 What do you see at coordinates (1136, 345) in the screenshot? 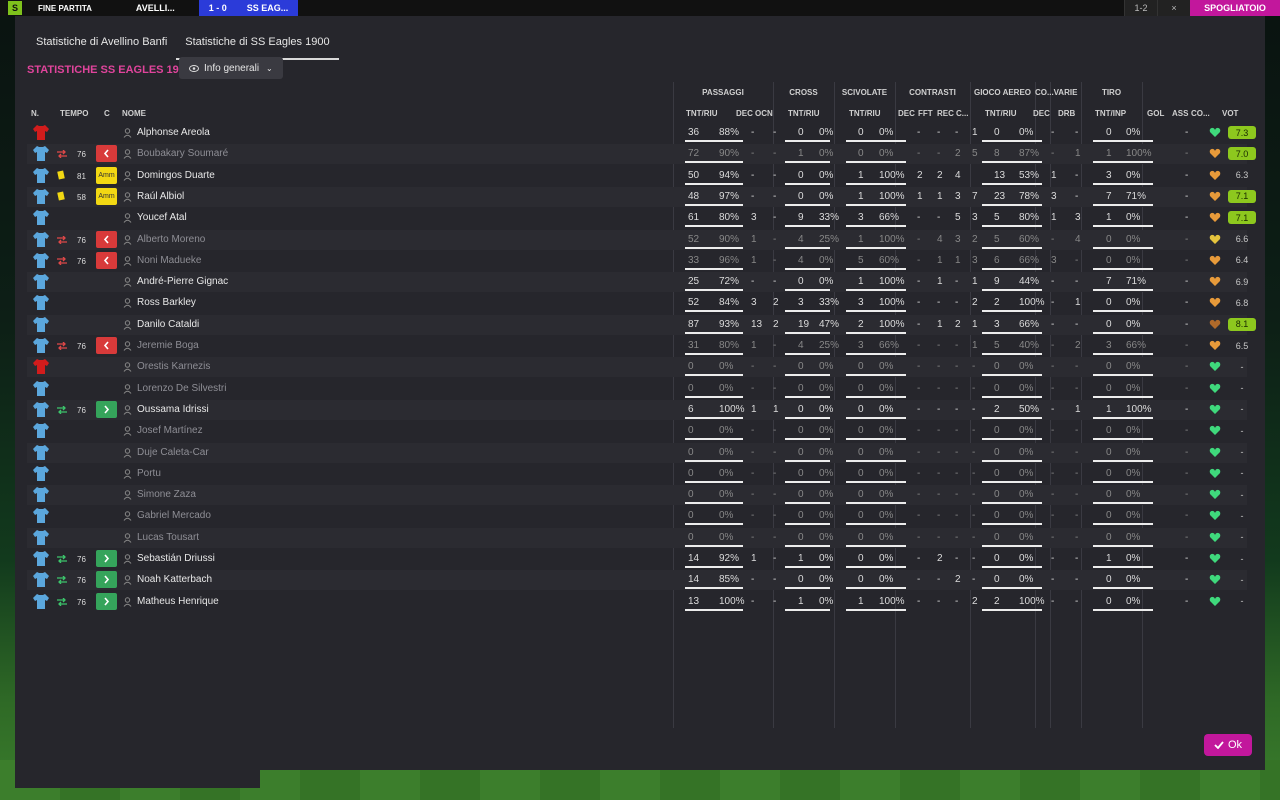
I see `cell-tiro-inp: 66%` at bounding box center [1136, 345].